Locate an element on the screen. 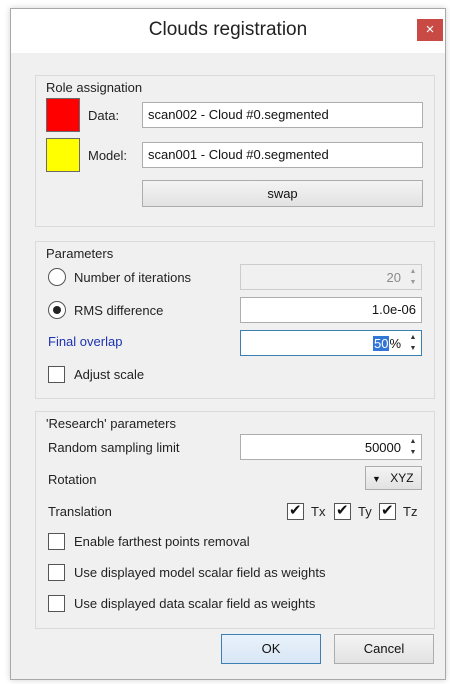 This screenshot has width=450, height=684. rotation-dropdown: ▼ XYZ is located at coordinates (393, 478).